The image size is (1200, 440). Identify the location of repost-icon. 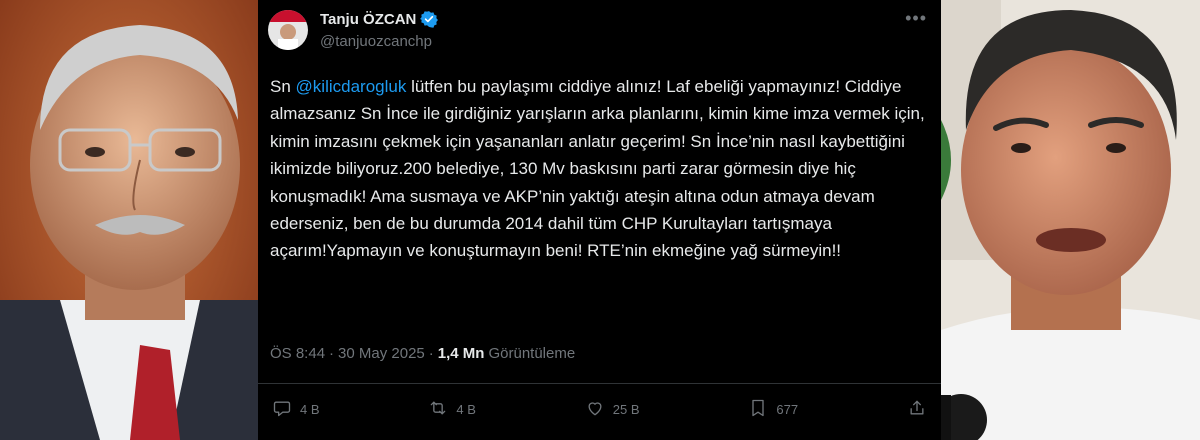
(438, 409).